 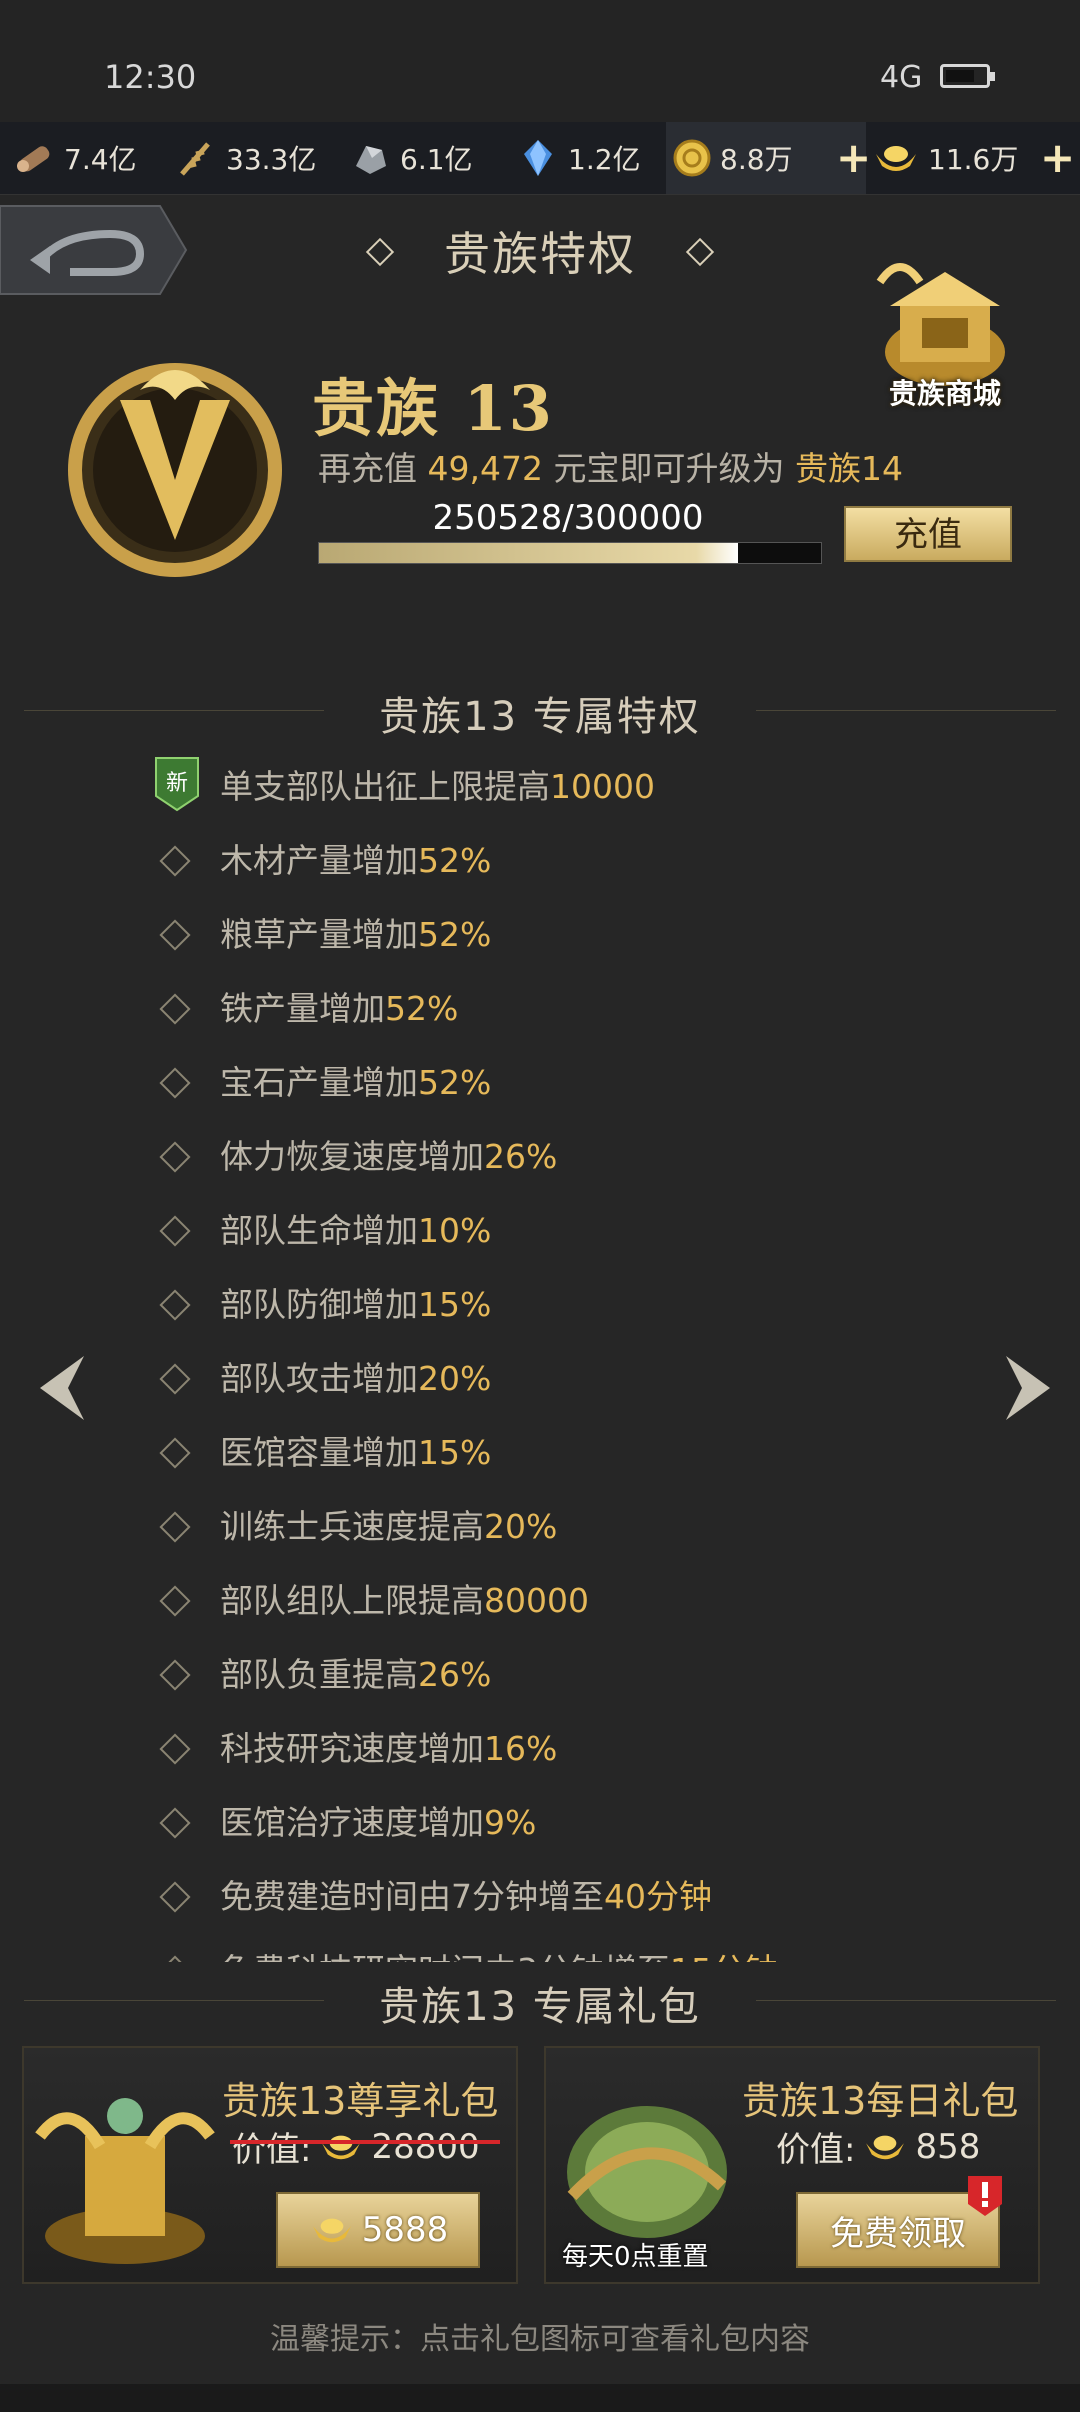 I want to click on privilege-text: 粮草产量增加52%, so click(x=355, y=932).